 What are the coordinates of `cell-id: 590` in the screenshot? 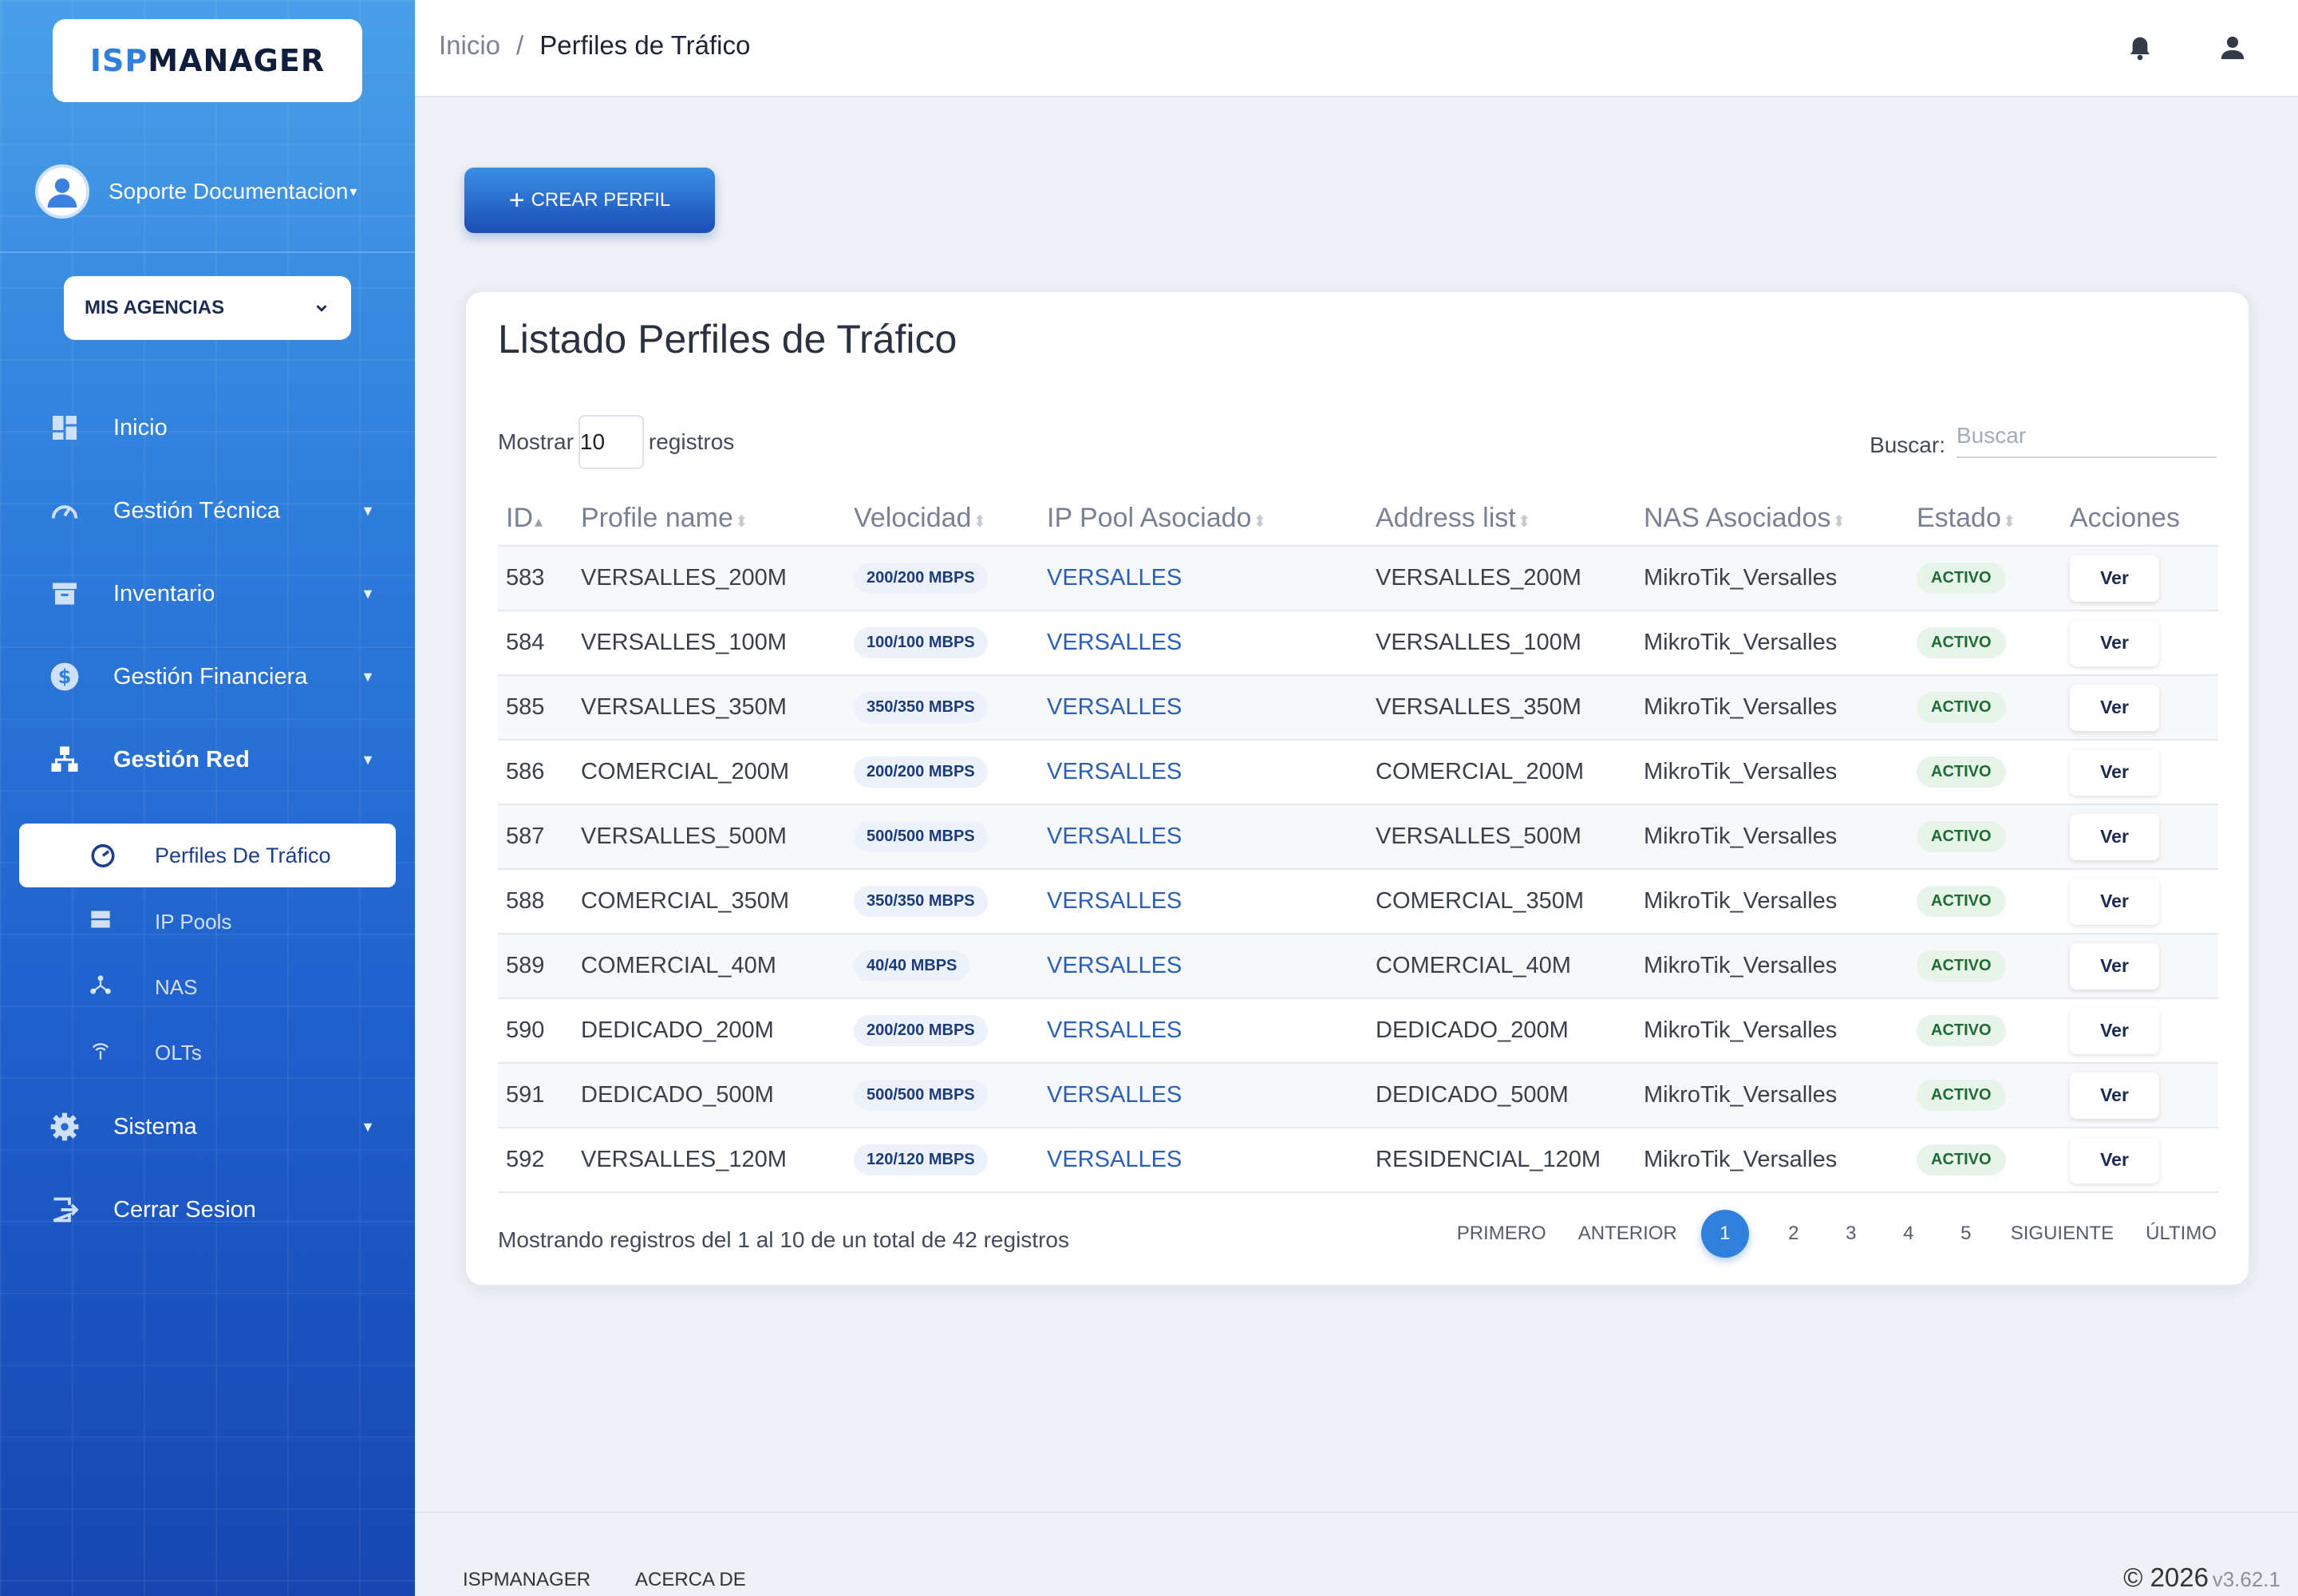 It's located at (535, 1031).